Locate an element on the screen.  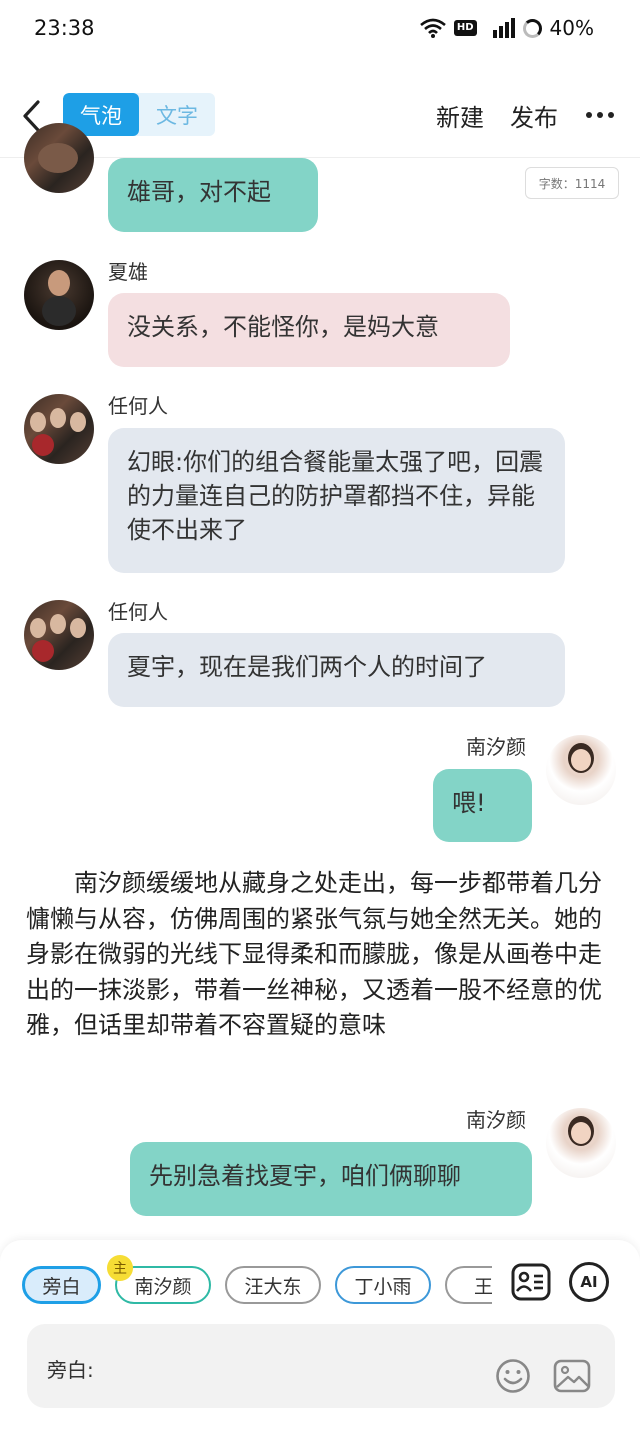
speaker-name: 夏雄 is located at coordinates (128, 272).